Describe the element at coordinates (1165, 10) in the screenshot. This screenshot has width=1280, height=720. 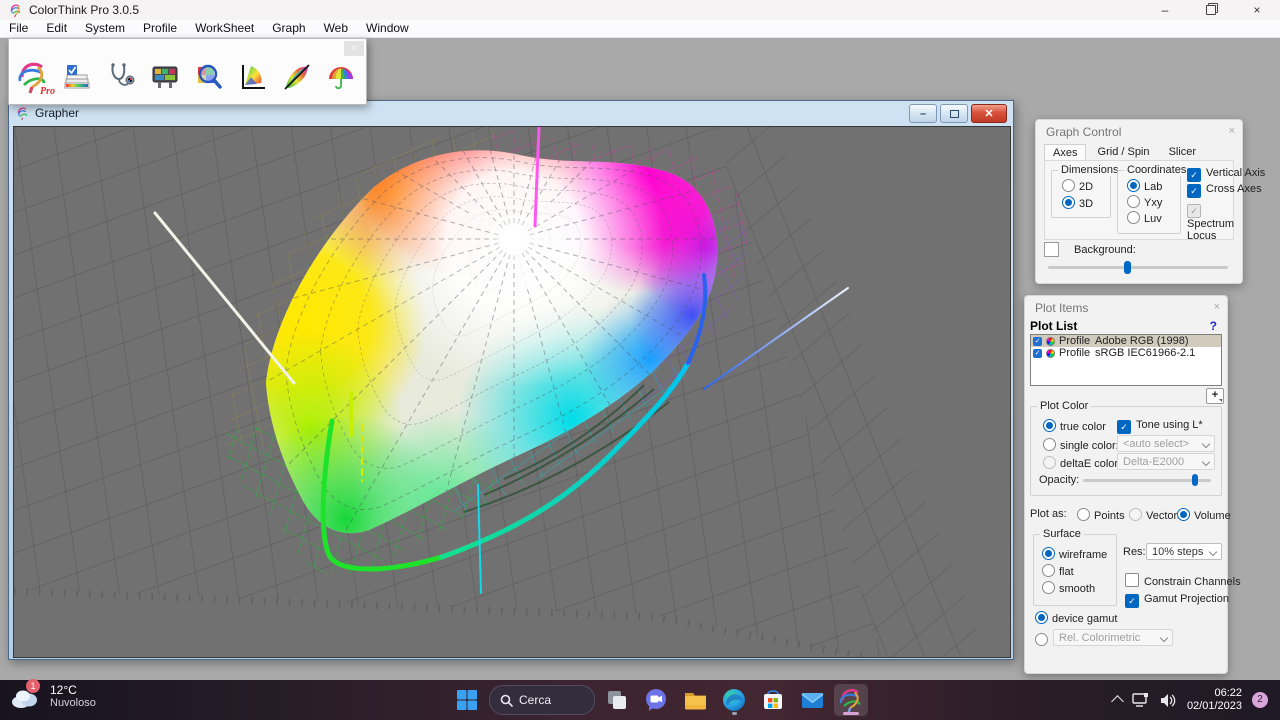
I see `minimize-button: –` at that location.